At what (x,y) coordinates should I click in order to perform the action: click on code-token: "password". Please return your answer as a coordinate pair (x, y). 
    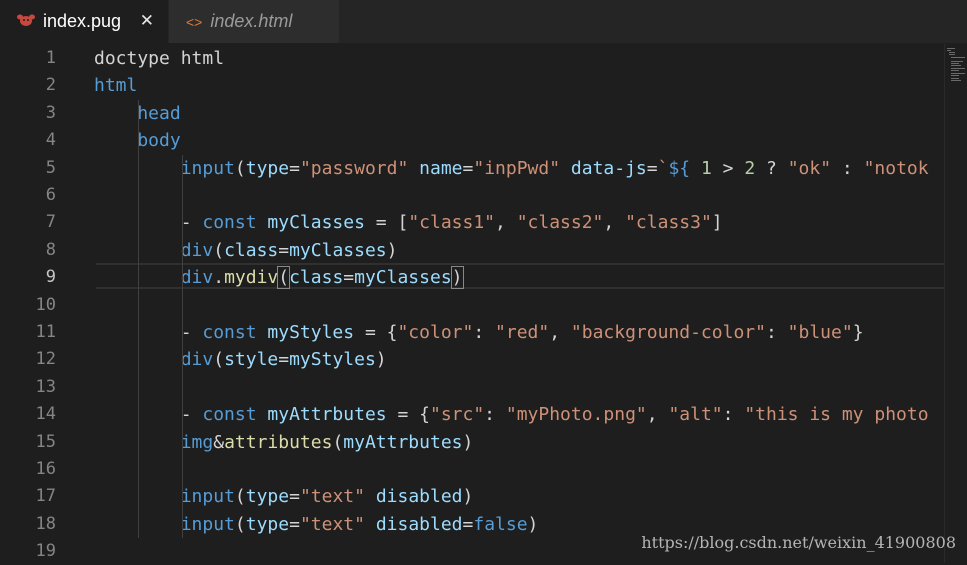
    Looking at the image, I should click on (354, 168).